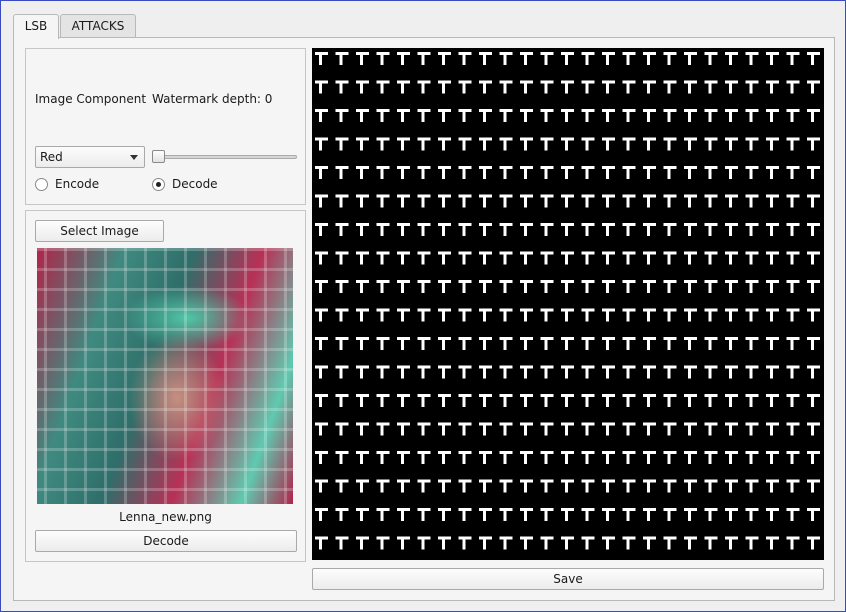  What do you see at coordinates (165, 376) in the screenshot?
I see `image-preview` at bounding box center [165, 376].